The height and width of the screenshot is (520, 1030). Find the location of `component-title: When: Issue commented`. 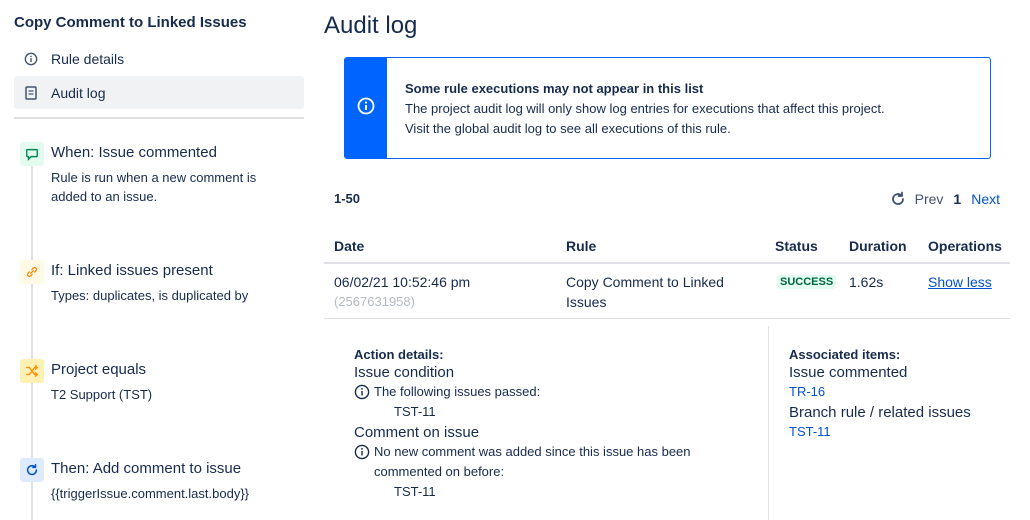

component-title: When: Issue commented is located at coordinates (134, 152).